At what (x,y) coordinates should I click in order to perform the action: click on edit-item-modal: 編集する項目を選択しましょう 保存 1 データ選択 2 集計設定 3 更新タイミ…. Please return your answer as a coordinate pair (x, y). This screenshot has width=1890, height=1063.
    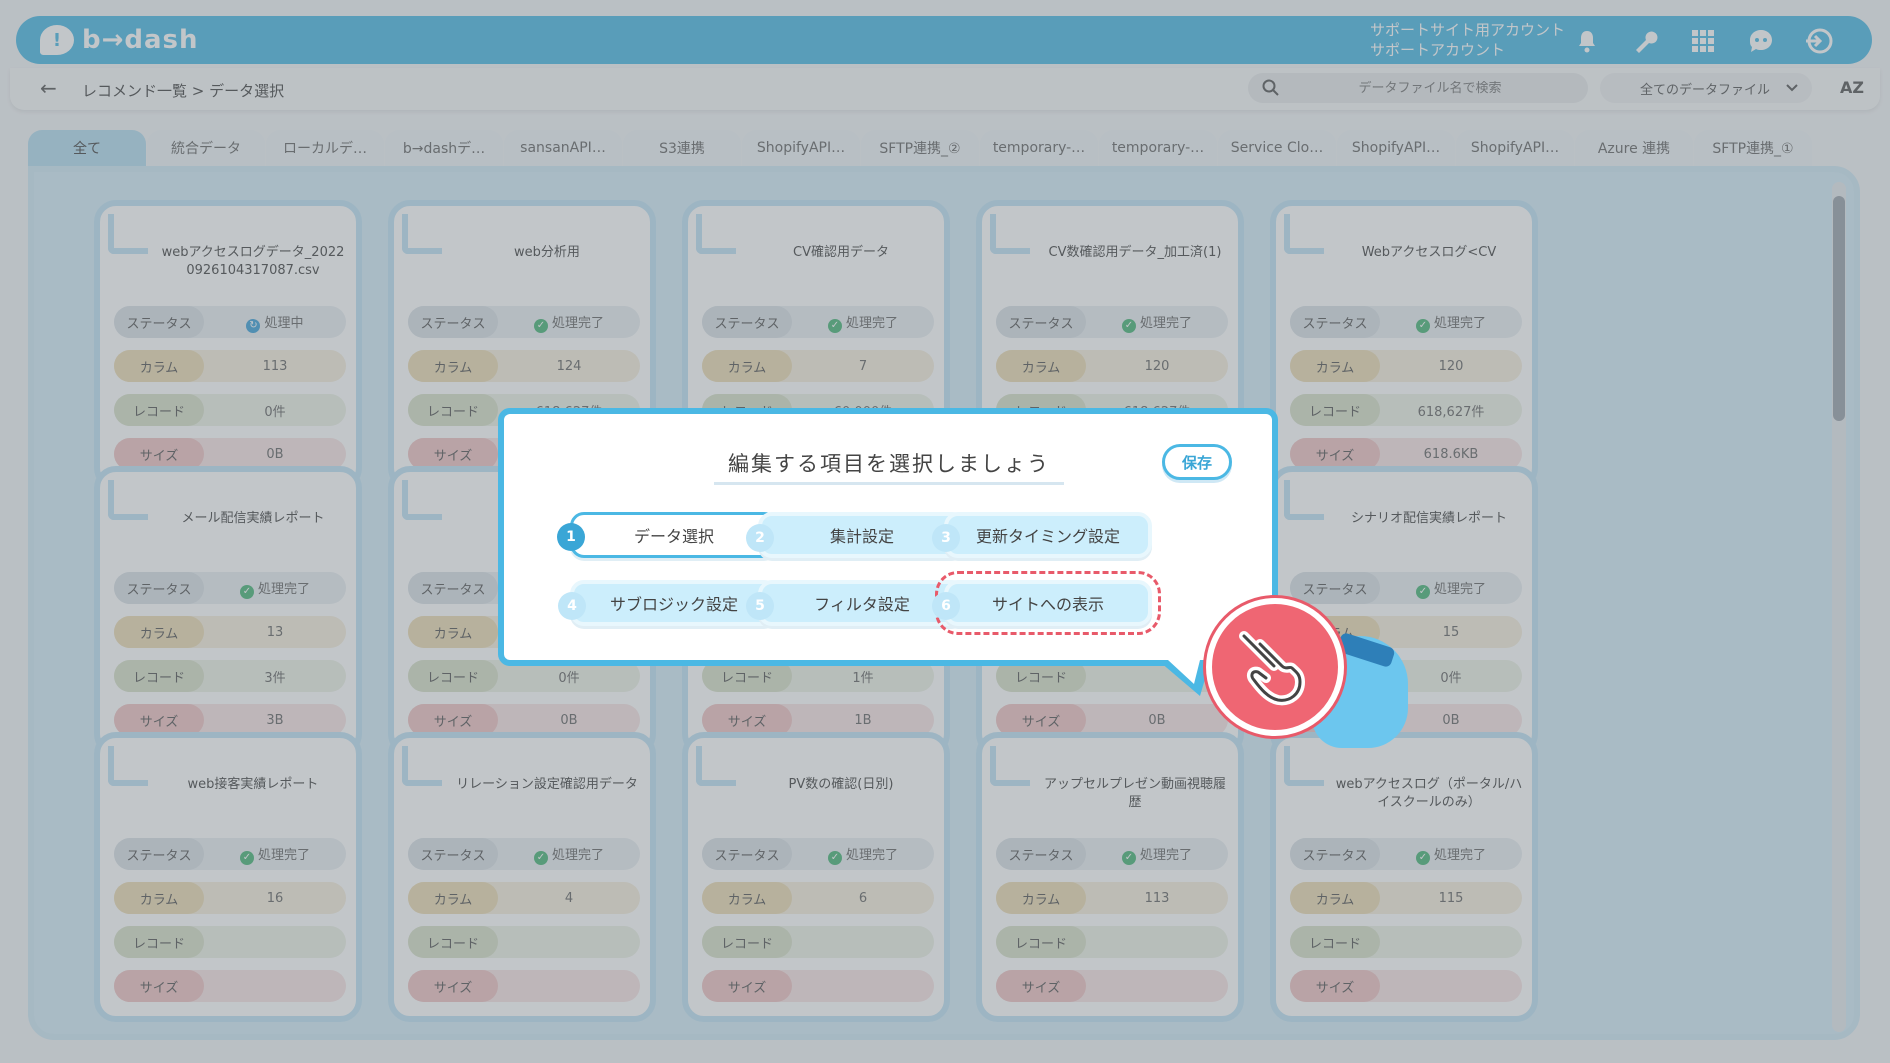
    Looking at the image, I should click on (888, 537).